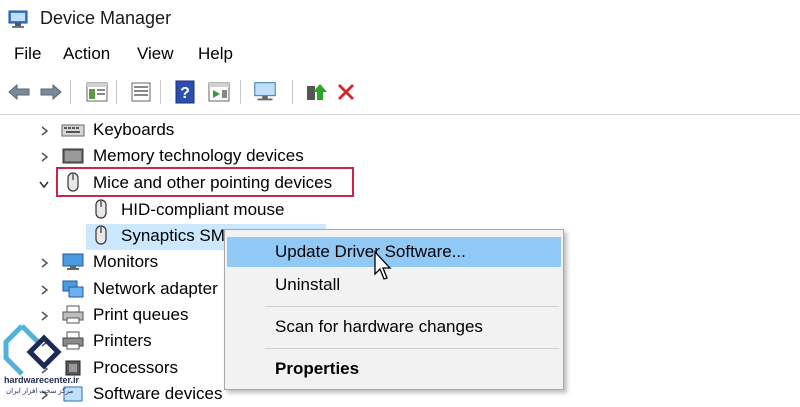  What do you see at coordinates (134, 129) in the screenshot?
I see `tree-item-label: Keyboards` at bounding box center [134, 129].